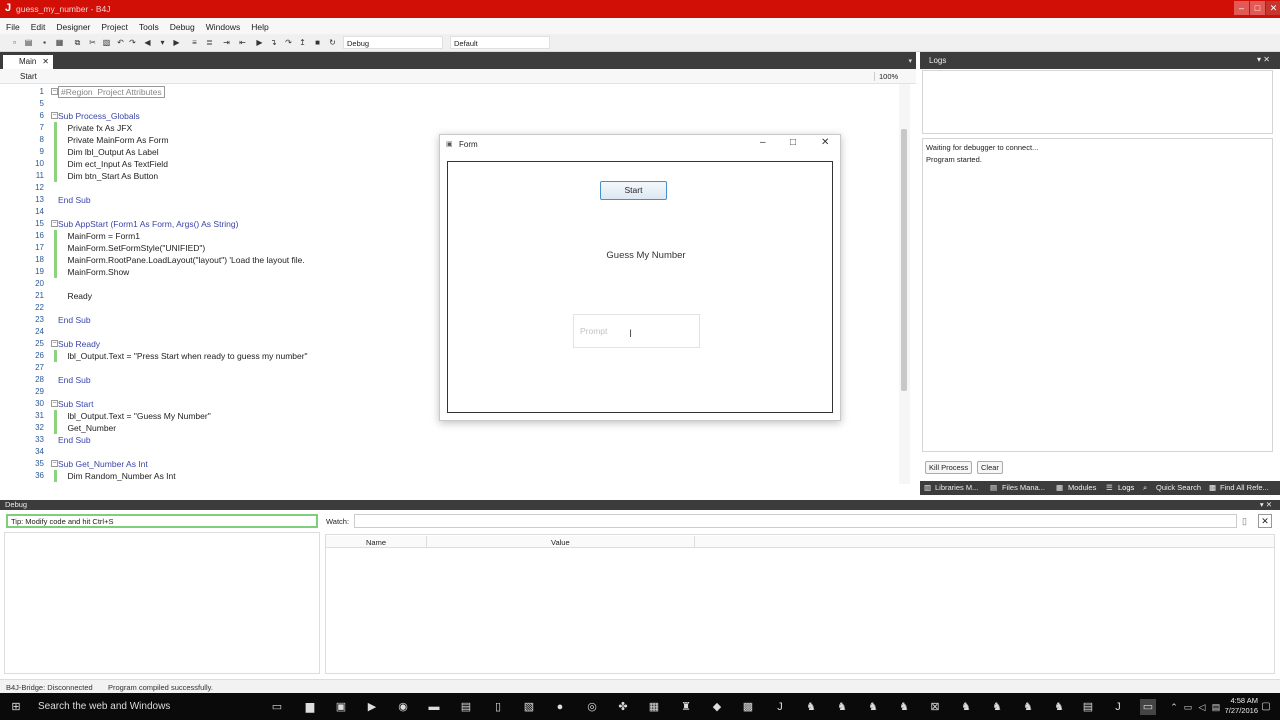  What do you see at coordinates (34, 259) in the screenshot?
I see `line-number: 18` at bounding box center [34, 259].